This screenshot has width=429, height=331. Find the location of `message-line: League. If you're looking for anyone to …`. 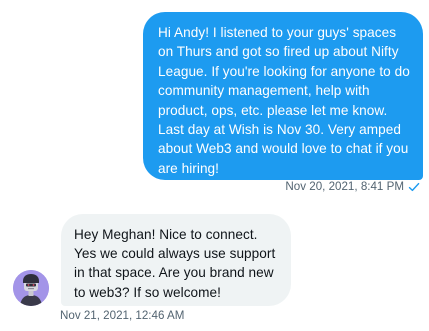

message-line: League. If you're looking for anyone to … is located at coordinates (284, 71).